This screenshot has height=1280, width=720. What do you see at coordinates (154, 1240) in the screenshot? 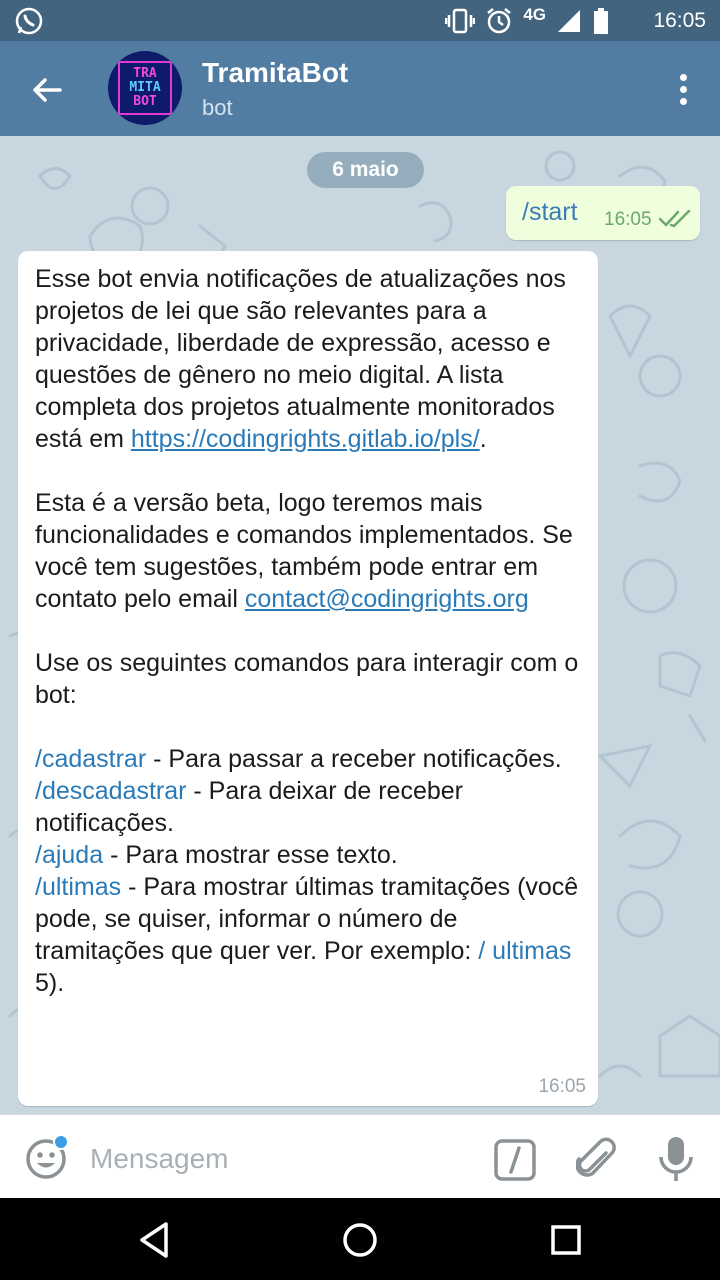
I see `nav-back-icon` at bounding box center [154, 1240].